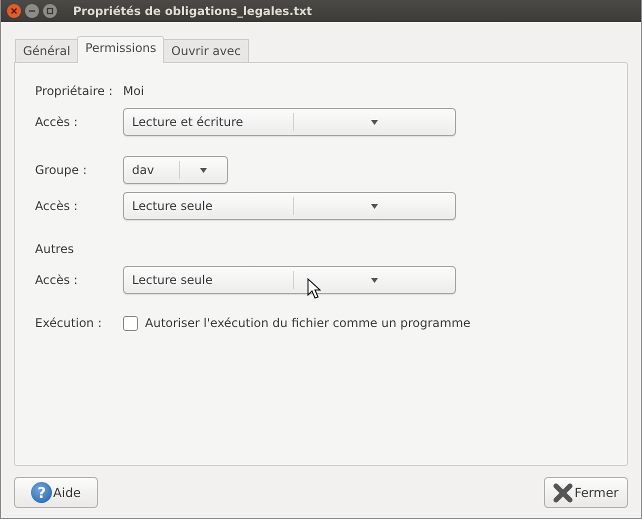 This screenshot has height=519, width=642. I want to click on help-button: ? Aide, so click(56, 492).